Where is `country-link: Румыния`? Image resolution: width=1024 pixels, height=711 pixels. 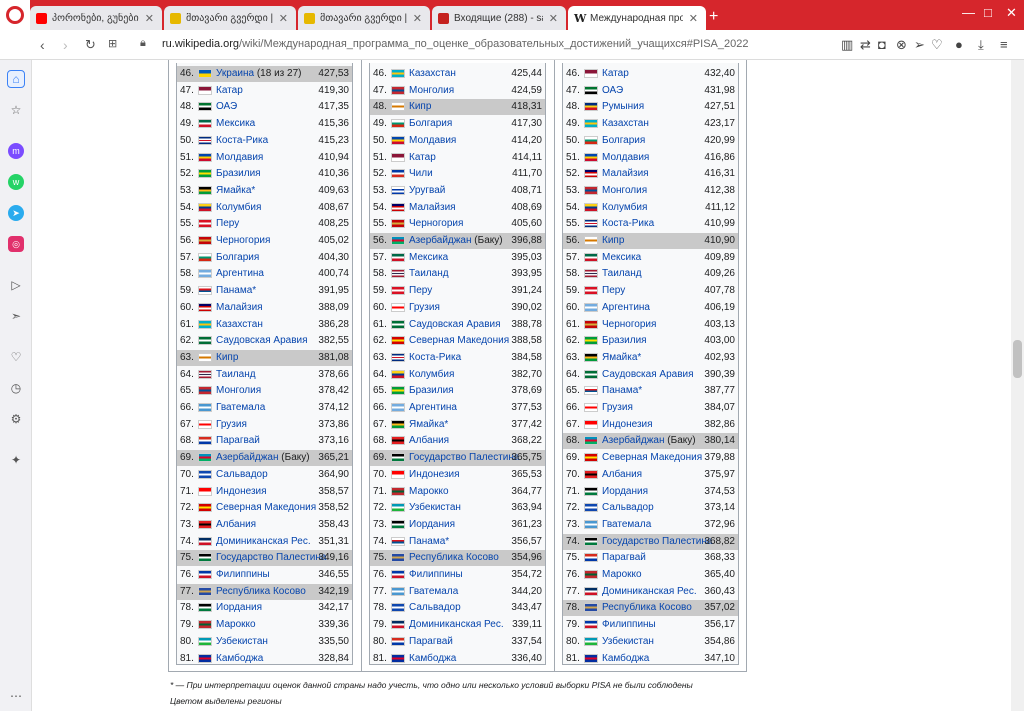
country-link: Румыния is located at coordinates (623, 107).